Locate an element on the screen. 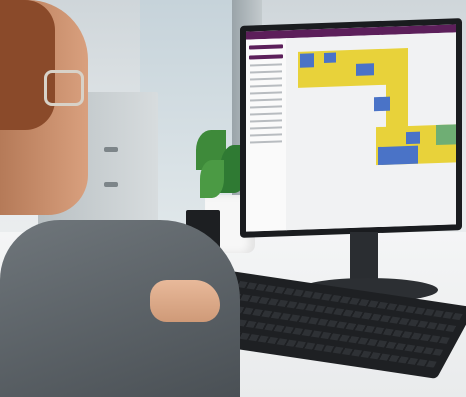 This screenshot has width=466, height=397. app-sidebar is located at coordinates (266, 135).